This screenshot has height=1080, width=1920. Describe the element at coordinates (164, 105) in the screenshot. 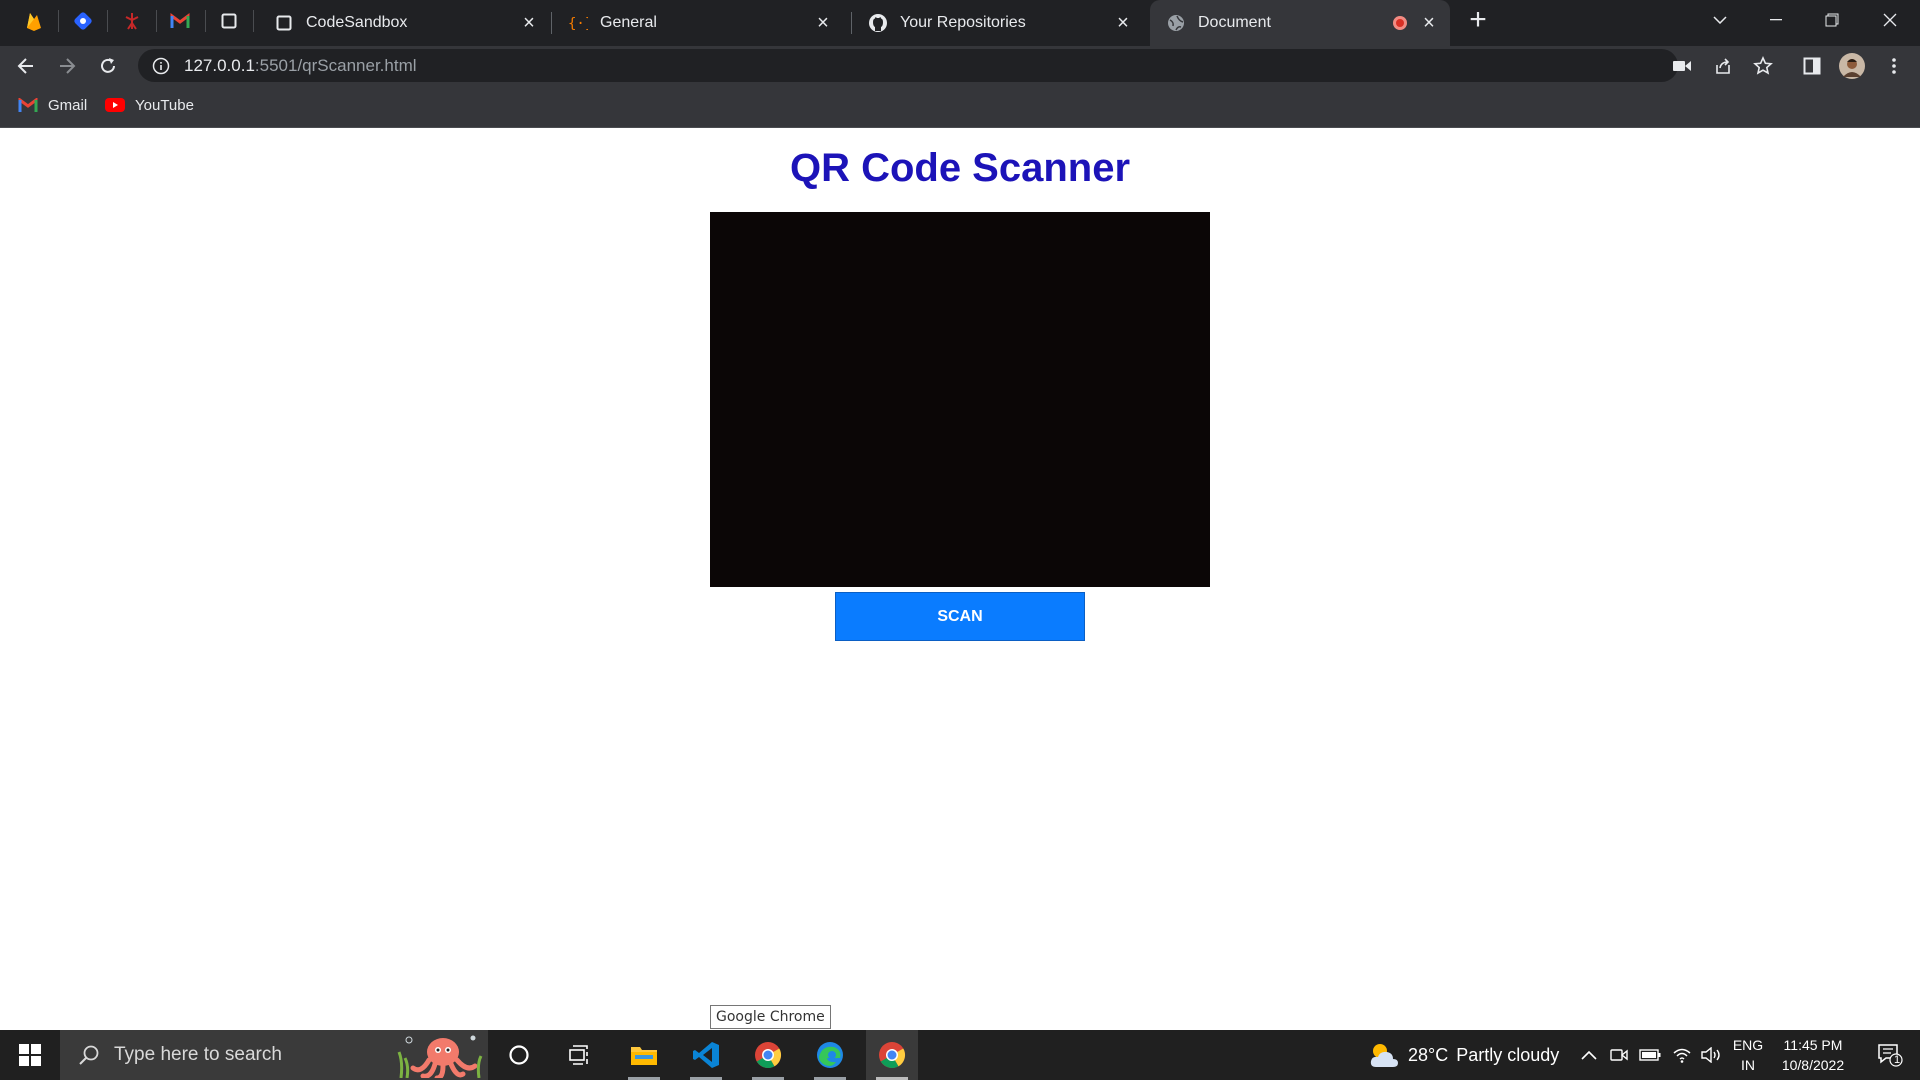

I see `bookmark-label: YouTube` at that location.